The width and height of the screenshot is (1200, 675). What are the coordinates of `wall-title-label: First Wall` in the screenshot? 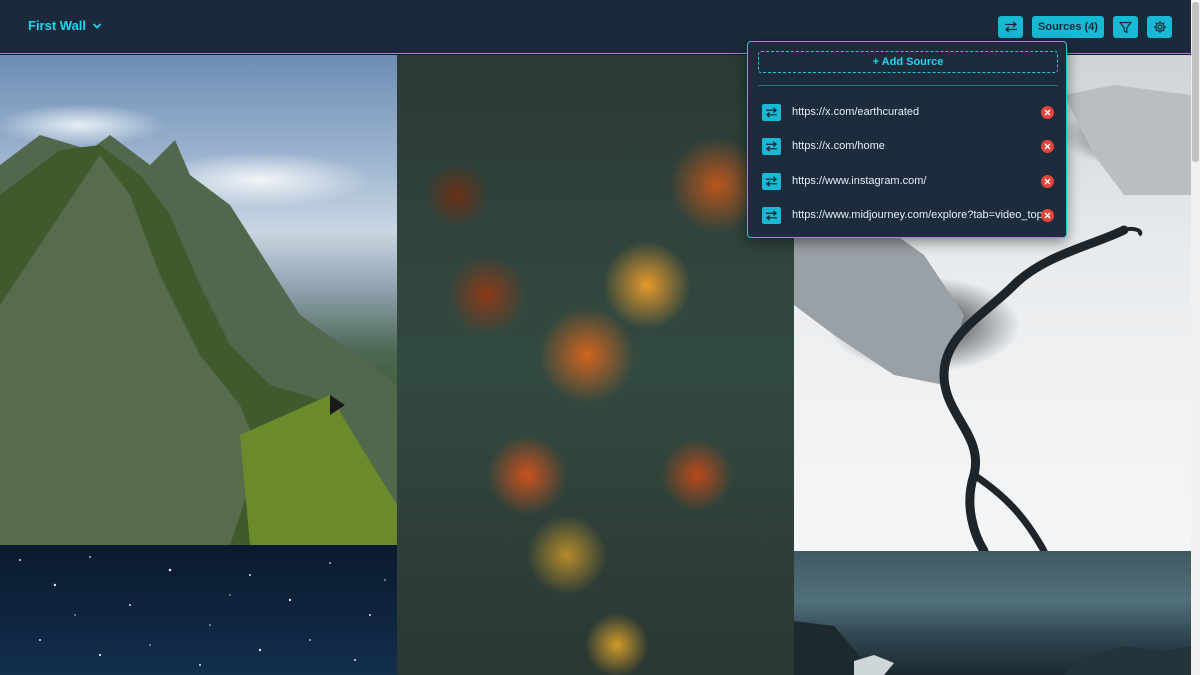 It's located at (57, 25).